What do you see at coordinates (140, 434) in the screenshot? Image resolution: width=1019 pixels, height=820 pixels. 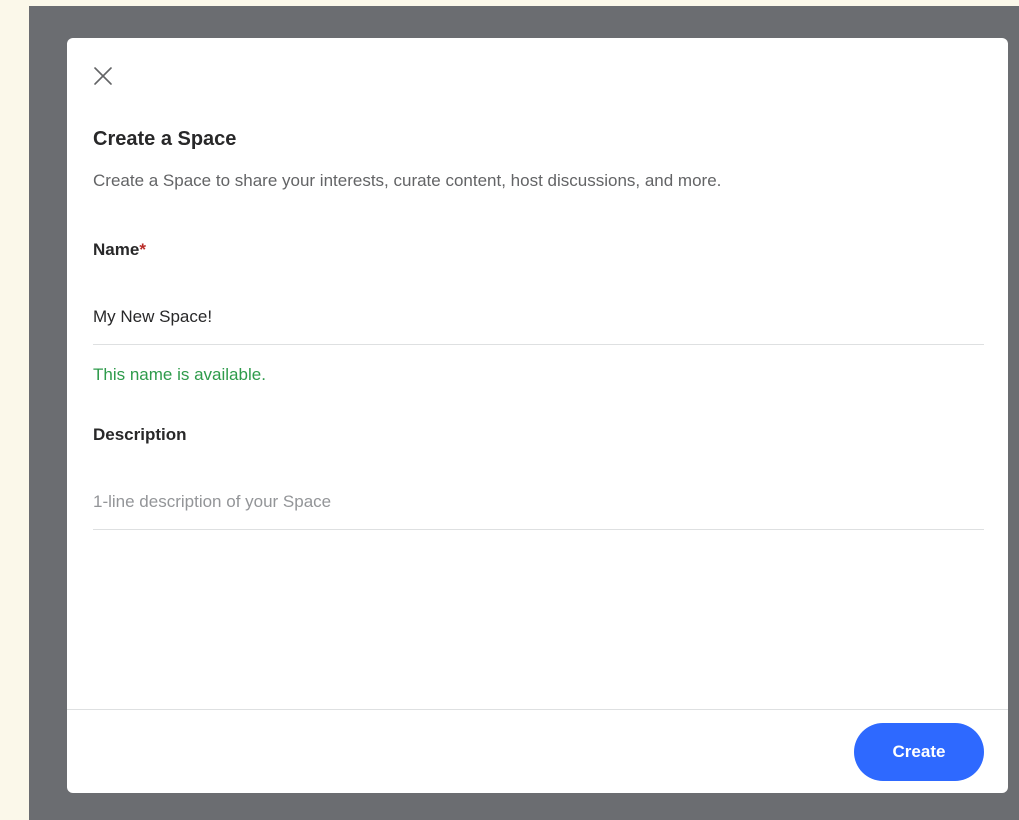 I see `description-field-label: Description` at bounding box center [140, 434].